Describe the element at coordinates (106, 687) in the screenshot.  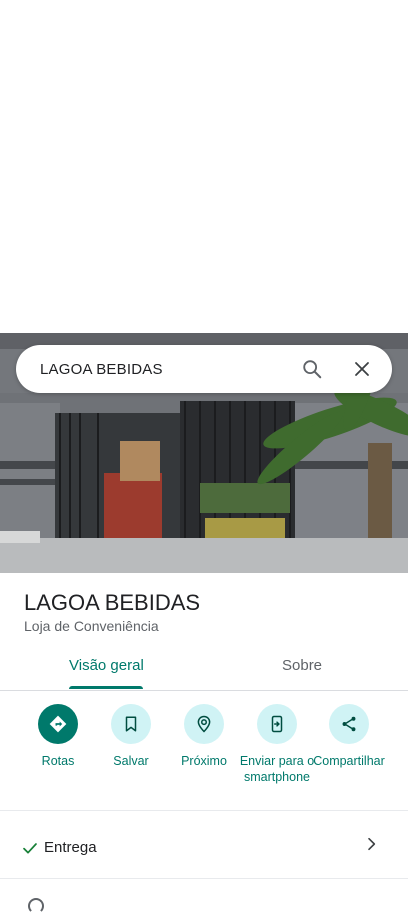
I see `tab-indicator` at that location.